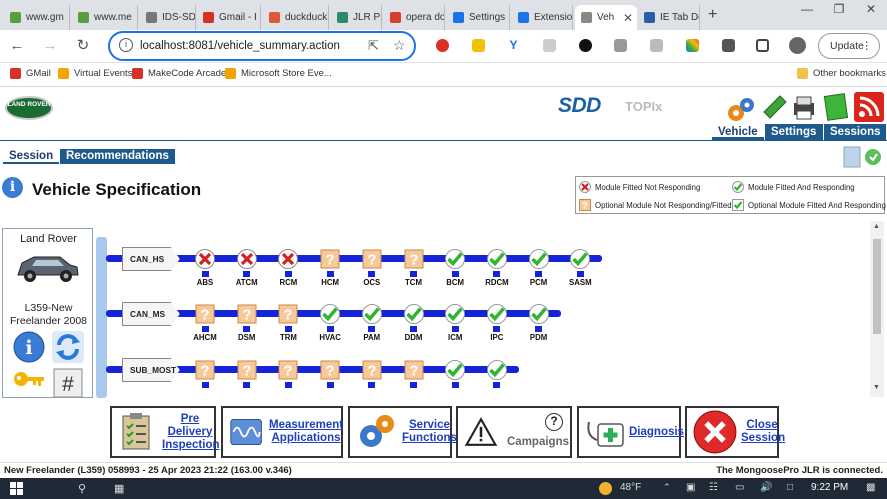  I want to click on browser-tab: Settings, so click(478, 17).